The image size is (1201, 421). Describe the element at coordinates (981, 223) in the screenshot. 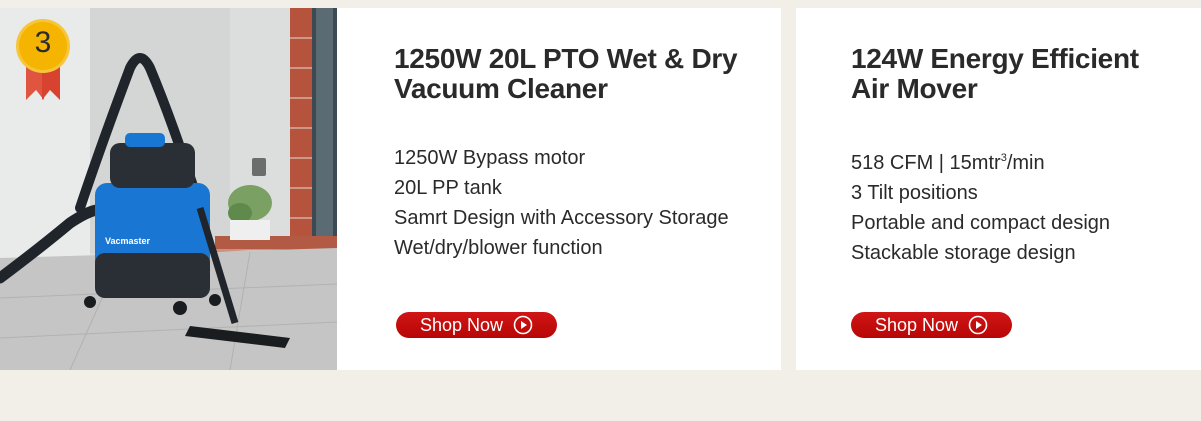

I see `feature-item: Portable and compact design` at that location.